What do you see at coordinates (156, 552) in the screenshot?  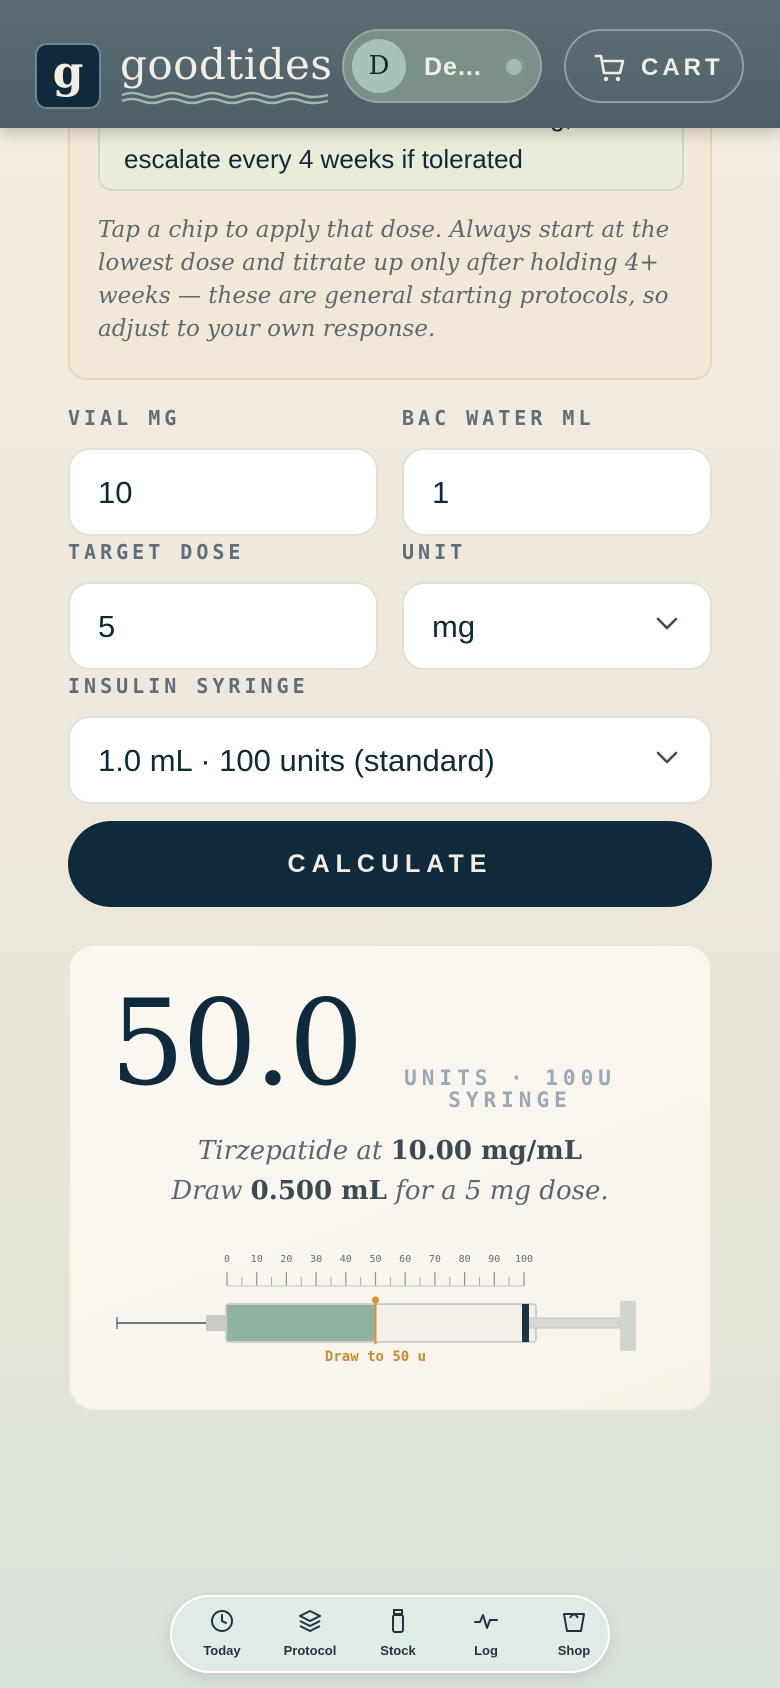 I see `target-dose-label: TARGET DOSE` at bounding box center [156, 552].